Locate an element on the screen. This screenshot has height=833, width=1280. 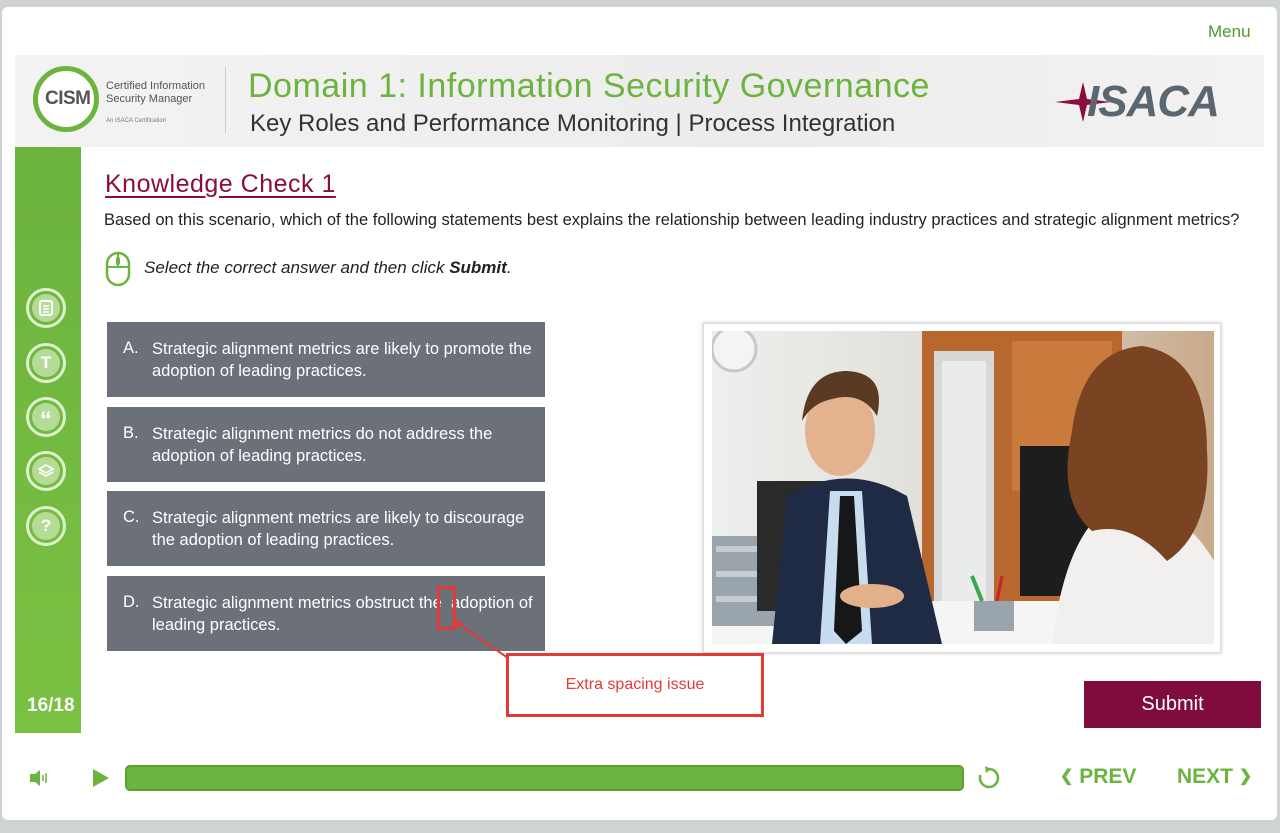
option-letter: C. is located at coordinates (131, 517).